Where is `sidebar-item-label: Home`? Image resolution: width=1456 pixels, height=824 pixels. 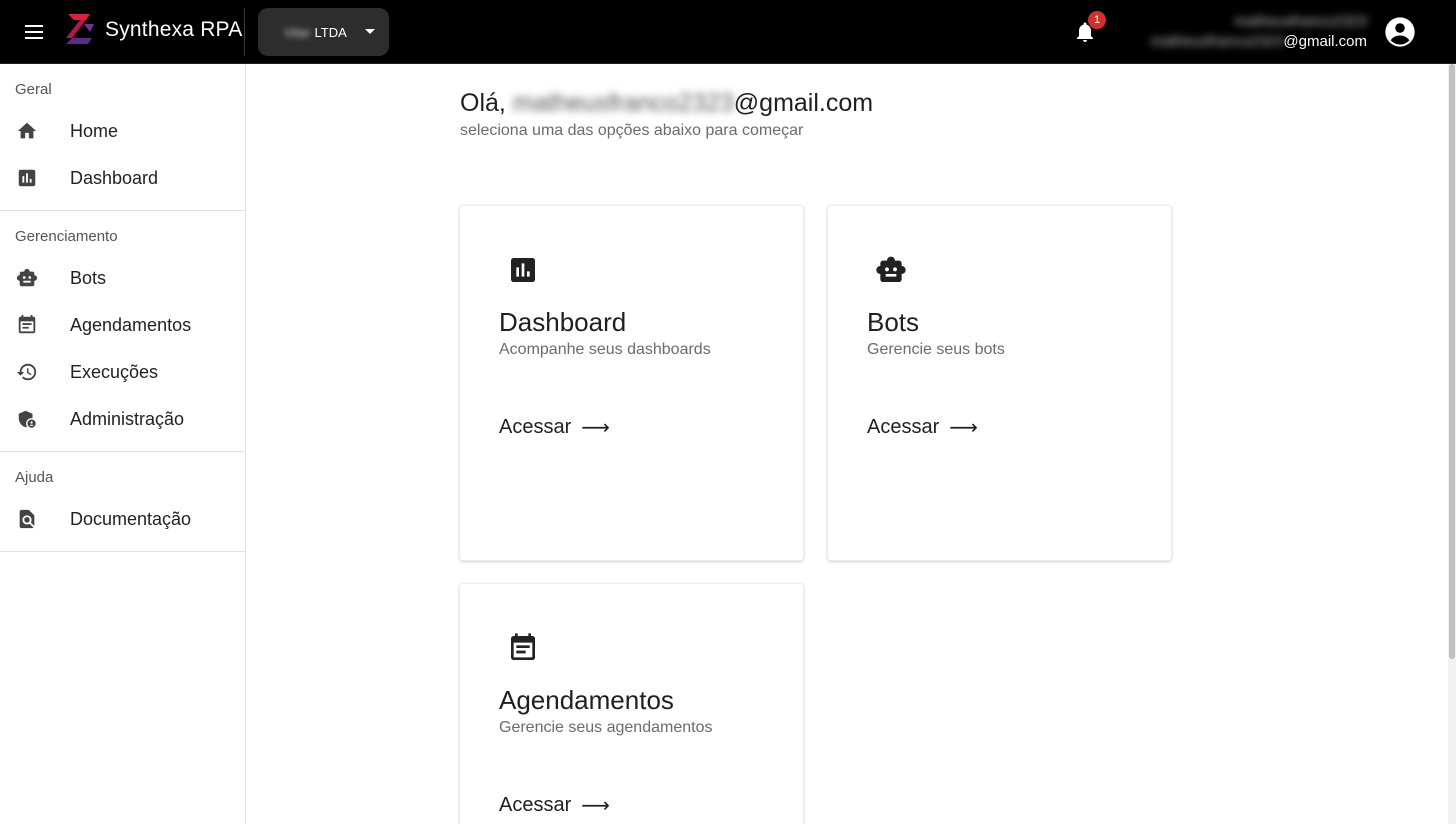
sidebar-item-label: Home is located at coordinates (94, 131).